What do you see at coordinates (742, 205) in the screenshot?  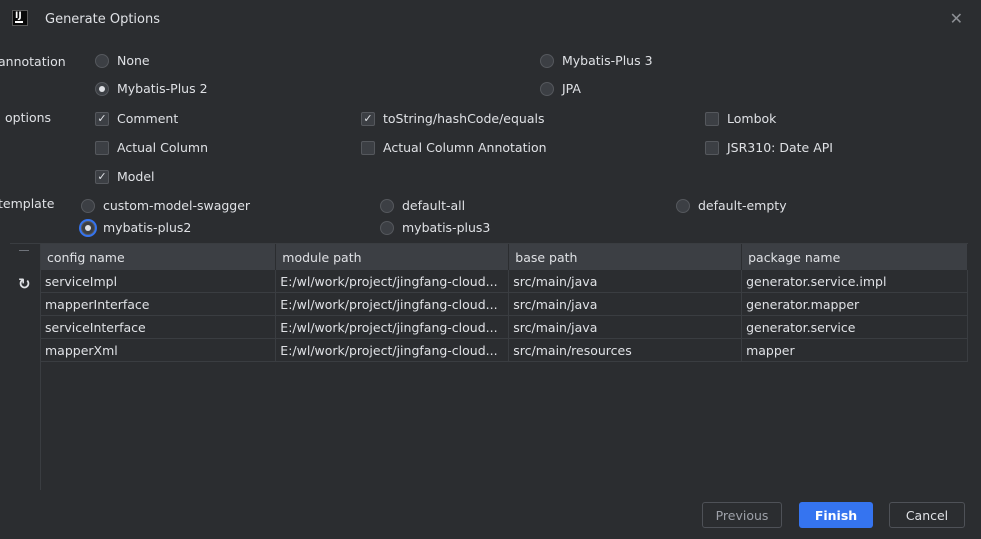 I see `radio-label: default-empty` at bounding box center [742, 205].